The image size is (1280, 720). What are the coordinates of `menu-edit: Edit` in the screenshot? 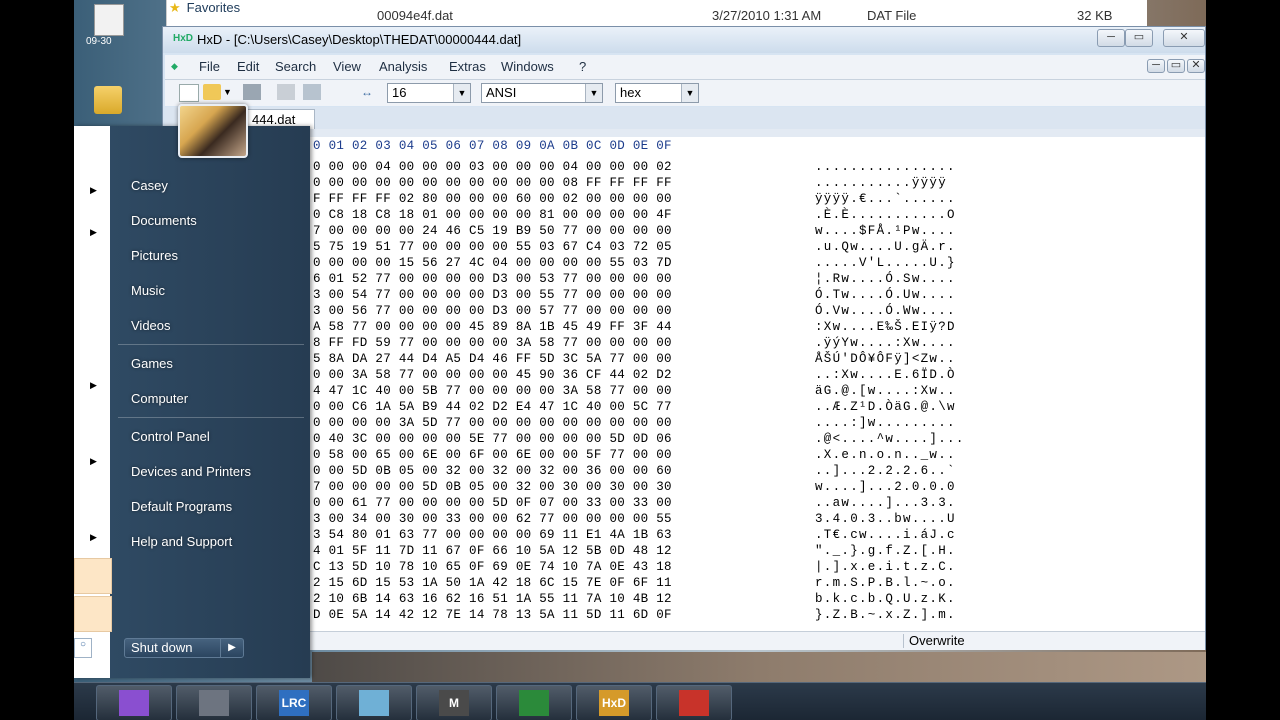 It's located at (248, 66).